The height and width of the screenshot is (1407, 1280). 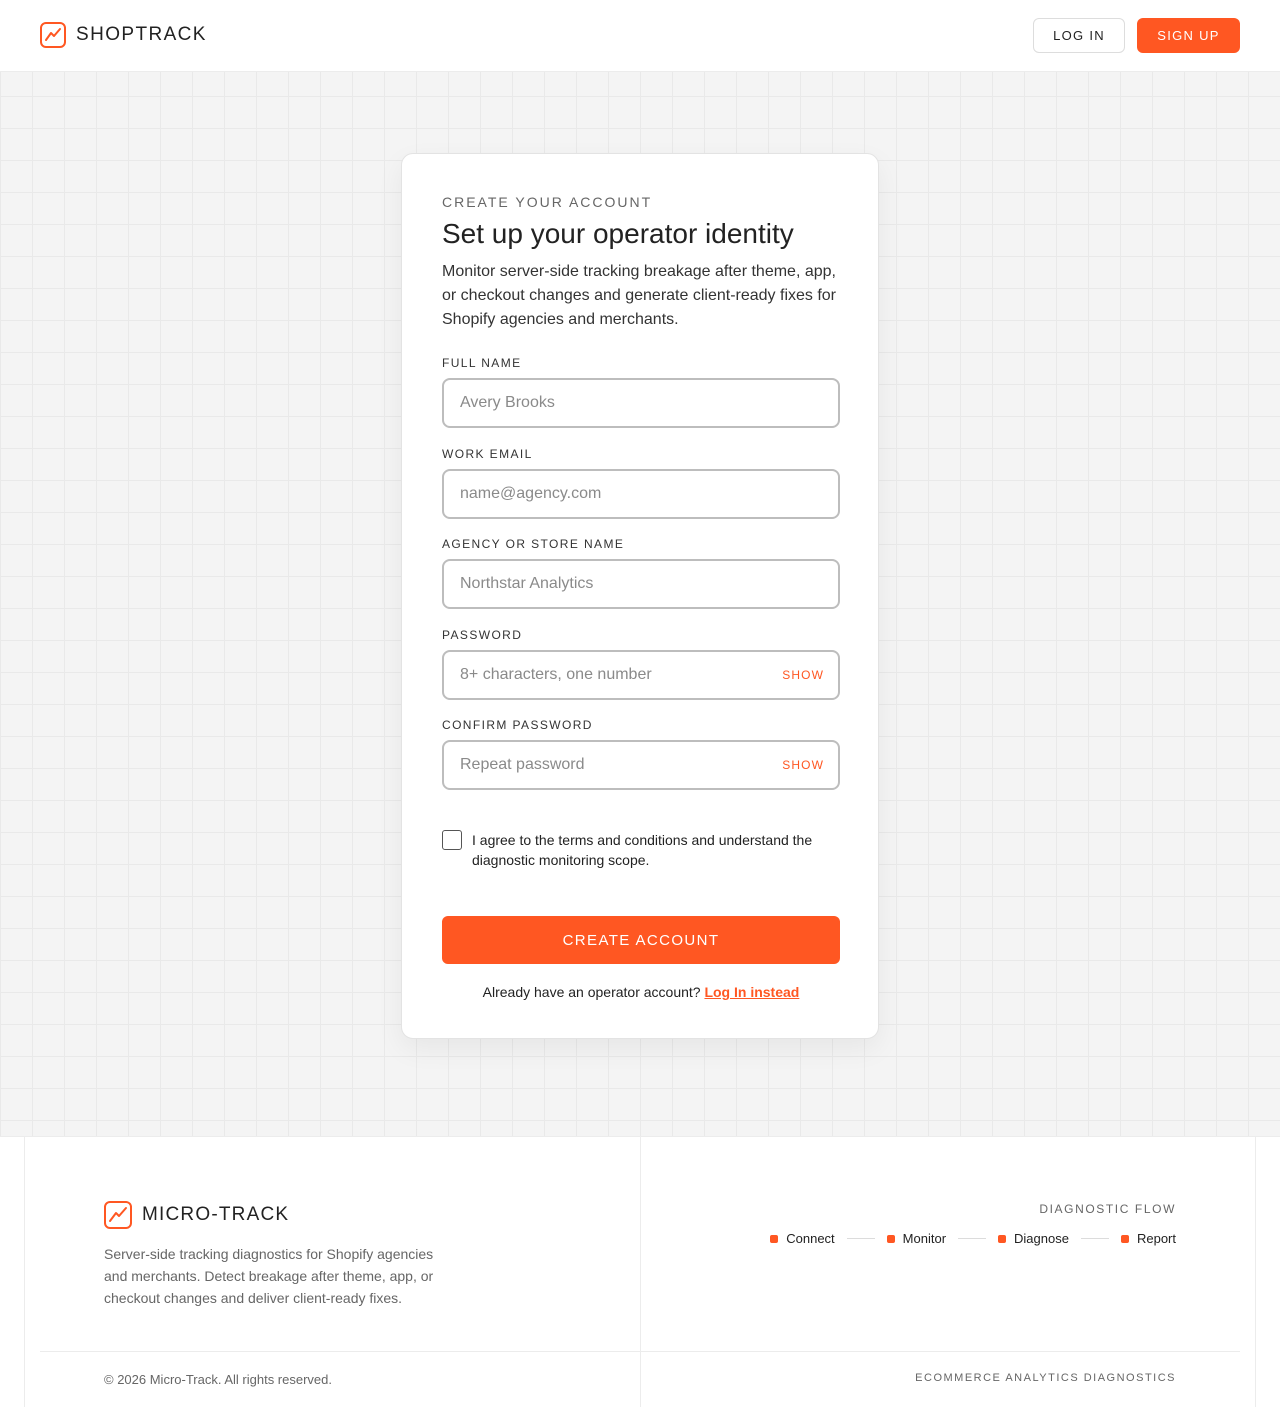 I want to click on brand: SHOPTRACK, so click(x=123, y=35).